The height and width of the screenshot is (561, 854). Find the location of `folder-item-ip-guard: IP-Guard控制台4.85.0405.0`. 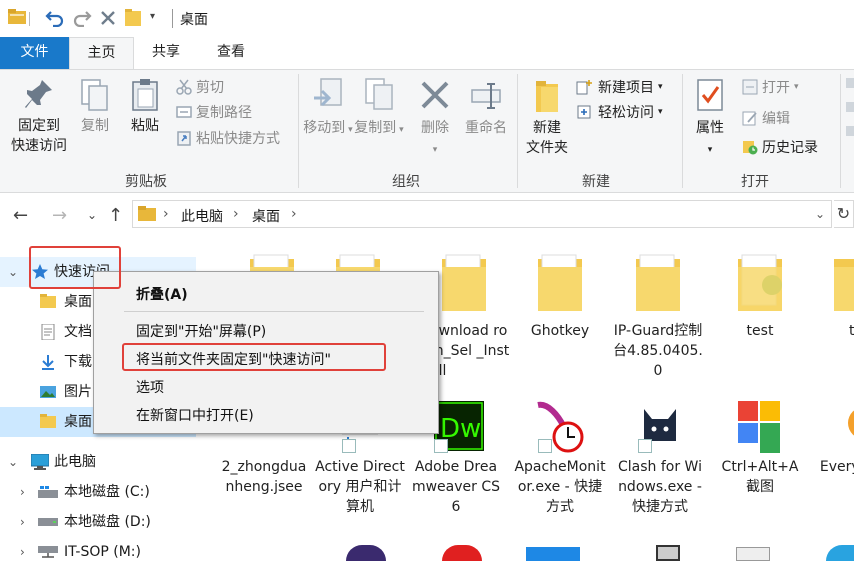

folder-item-ip-guard: IP-Guard控制台4.85.0405.0 is located at coordinates (658, 316).